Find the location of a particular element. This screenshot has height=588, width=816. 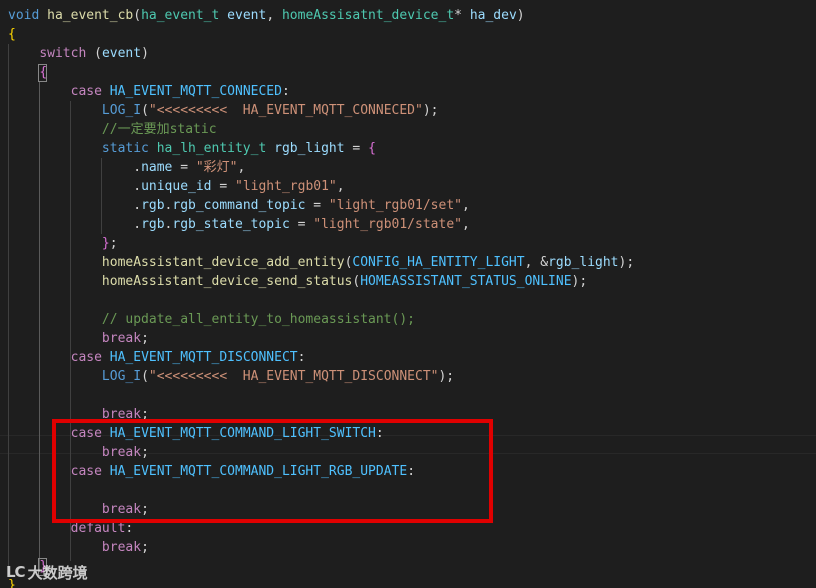

code-line: static ha_lh_entity_t rgb_light = { is located at coordinates (192, 148).